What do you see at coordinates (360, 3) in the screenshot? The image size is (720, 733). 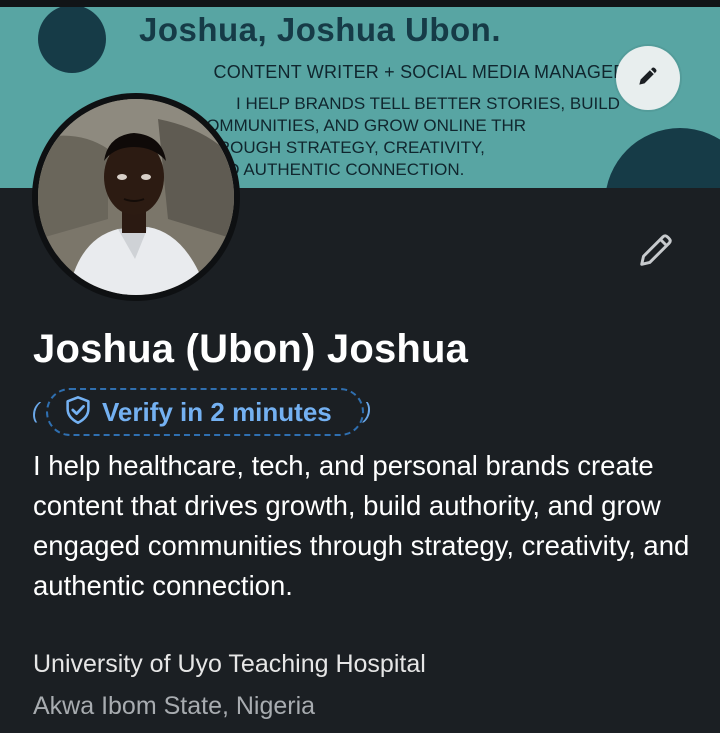 I see `top-bar` at bounding box center [360, 3].